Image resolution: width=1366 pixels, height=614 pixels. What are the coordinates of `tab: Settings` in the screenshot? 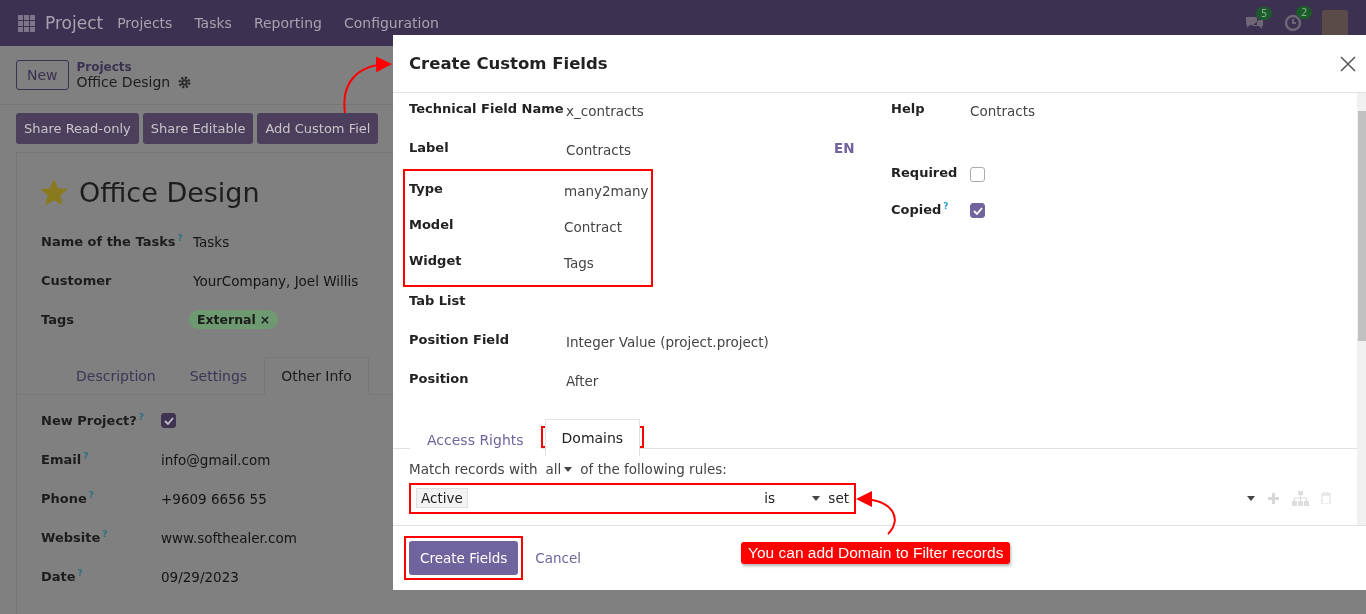 It's located at (218, 375).